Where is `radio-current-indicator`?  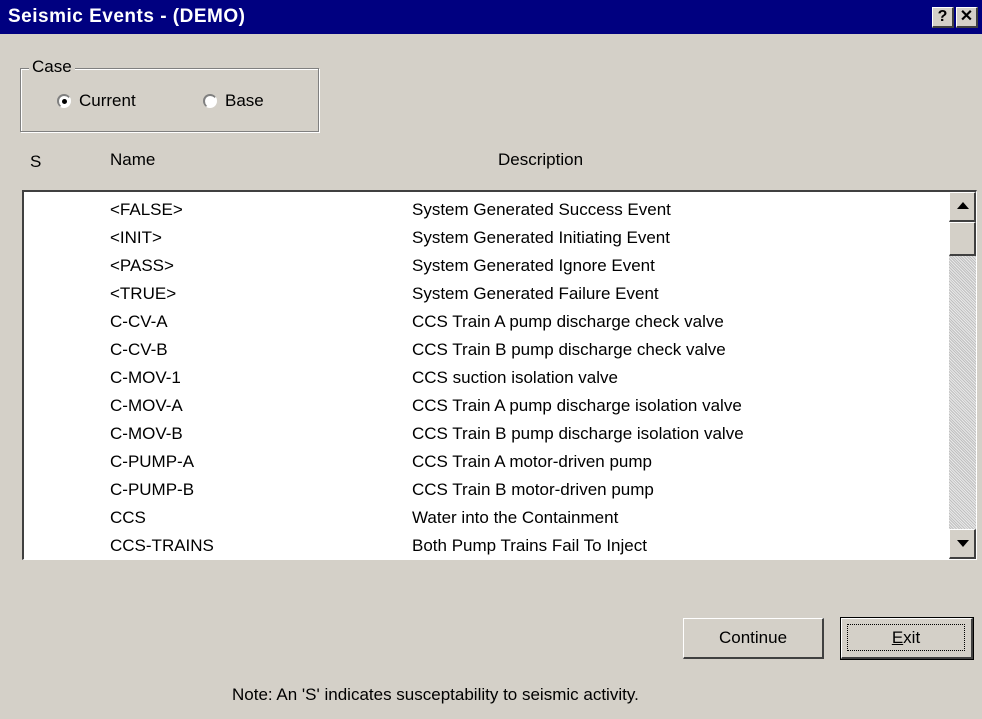 radio-current-indicator is located at coordinates (64, 101).